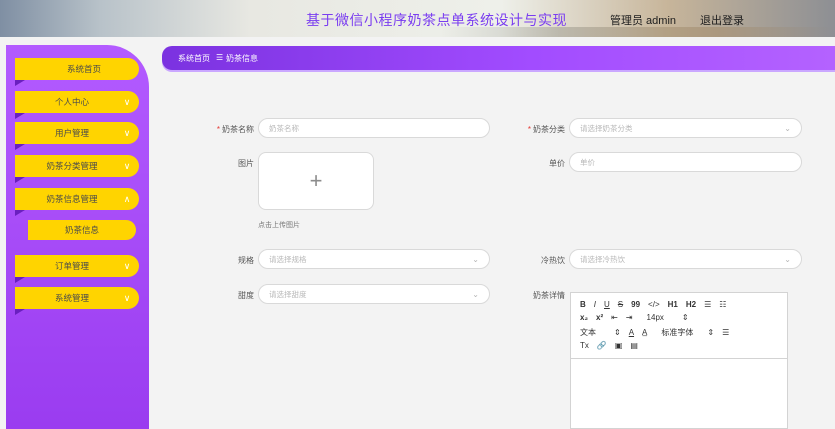 The width and height of the screenshot is (835, 429). Describe the element at coordinates (235, 129) in the screenshot. I see `name-label: * 奶茶名称` at that location.